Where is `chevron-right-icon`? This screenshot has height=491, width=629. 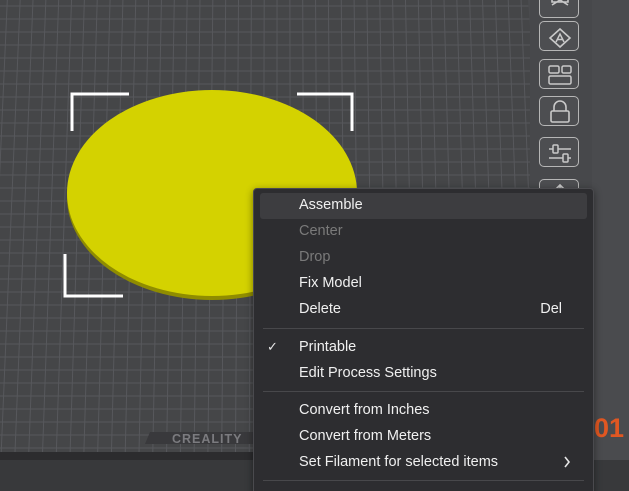 chevron-right-icon is located at coordinates (567, 462).